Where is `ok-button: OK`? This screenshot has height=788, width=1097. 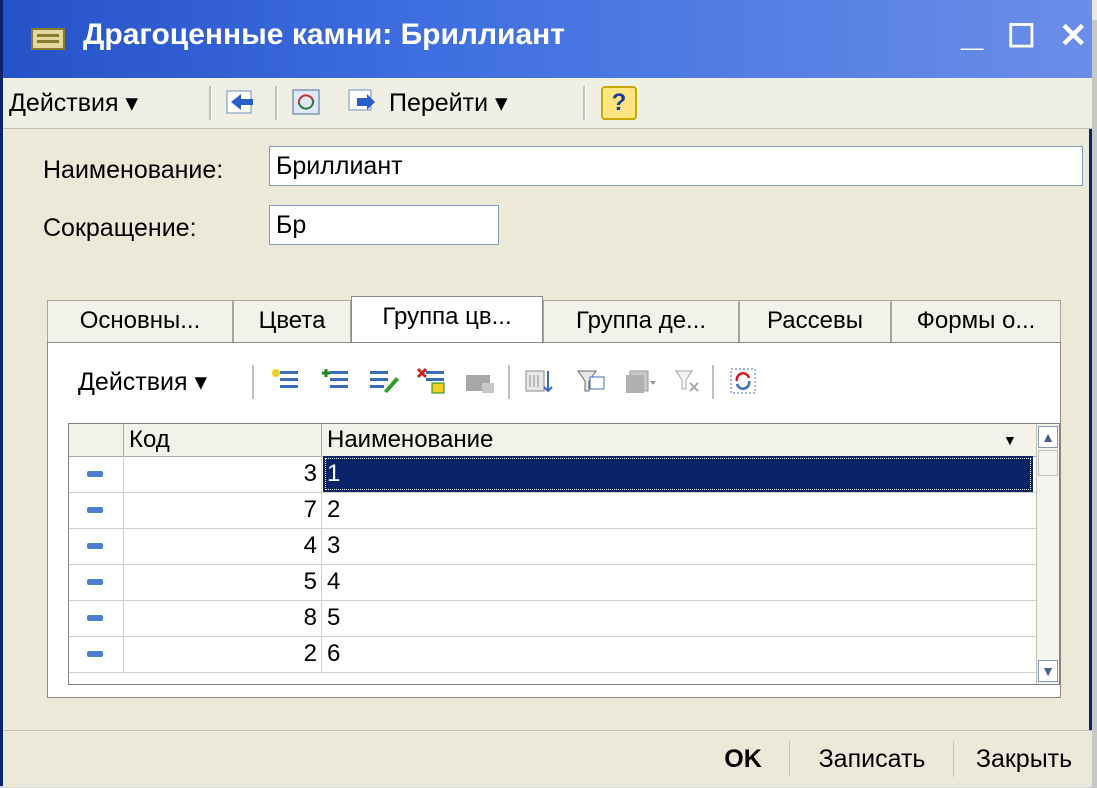
ok-button: OK is located at coordinates (743, 759).